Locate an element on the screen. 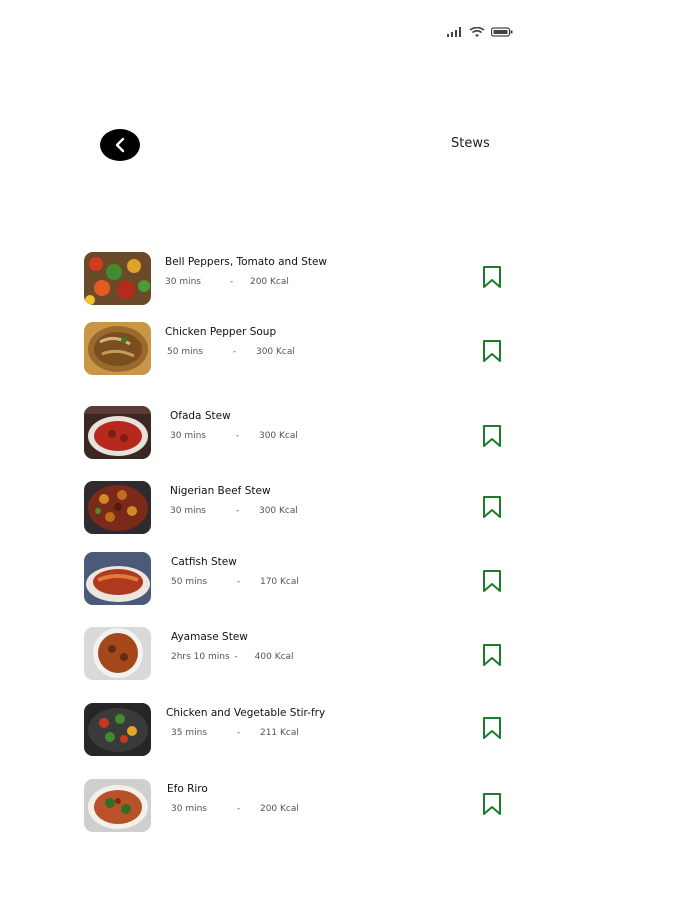 This screenshot has width=675, height=900. recipe-row: Ofada Stew 30 mins - 300 Kcal is located at coordinates (299, 435).